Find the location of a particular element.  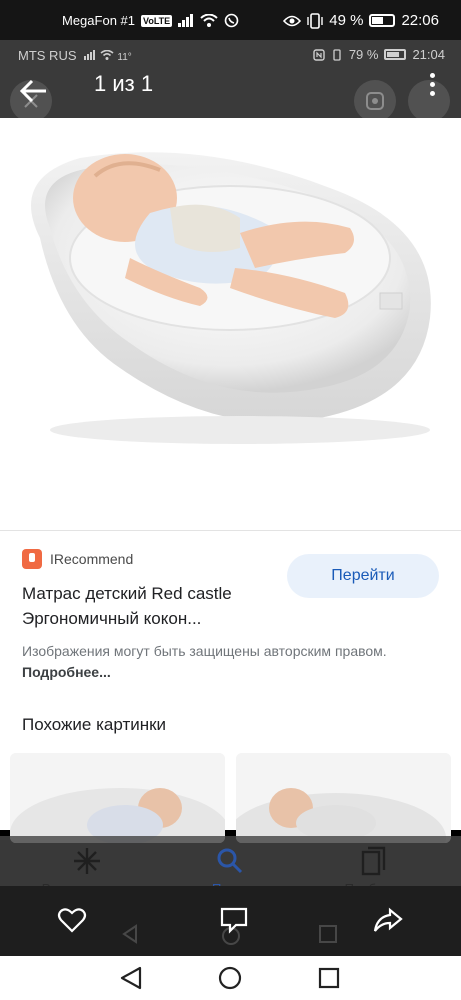

inner-status-right: 79 % 21:04 is located at coordinates (379, 54).